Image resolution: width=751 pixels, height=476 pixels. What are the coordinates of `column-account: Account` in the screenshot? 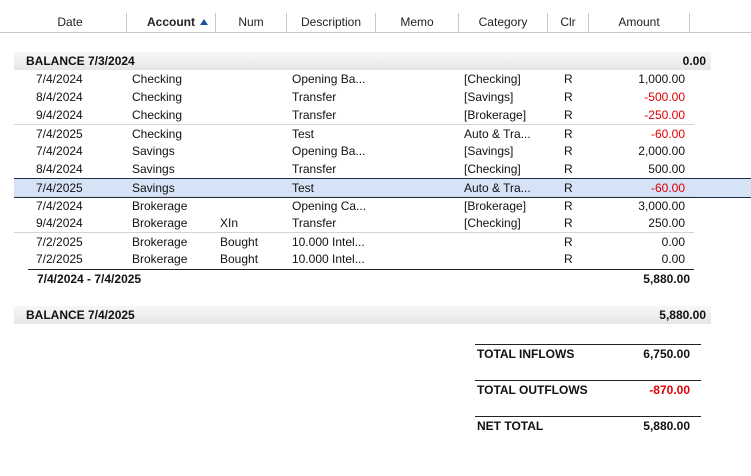 It's located at (171, 22).